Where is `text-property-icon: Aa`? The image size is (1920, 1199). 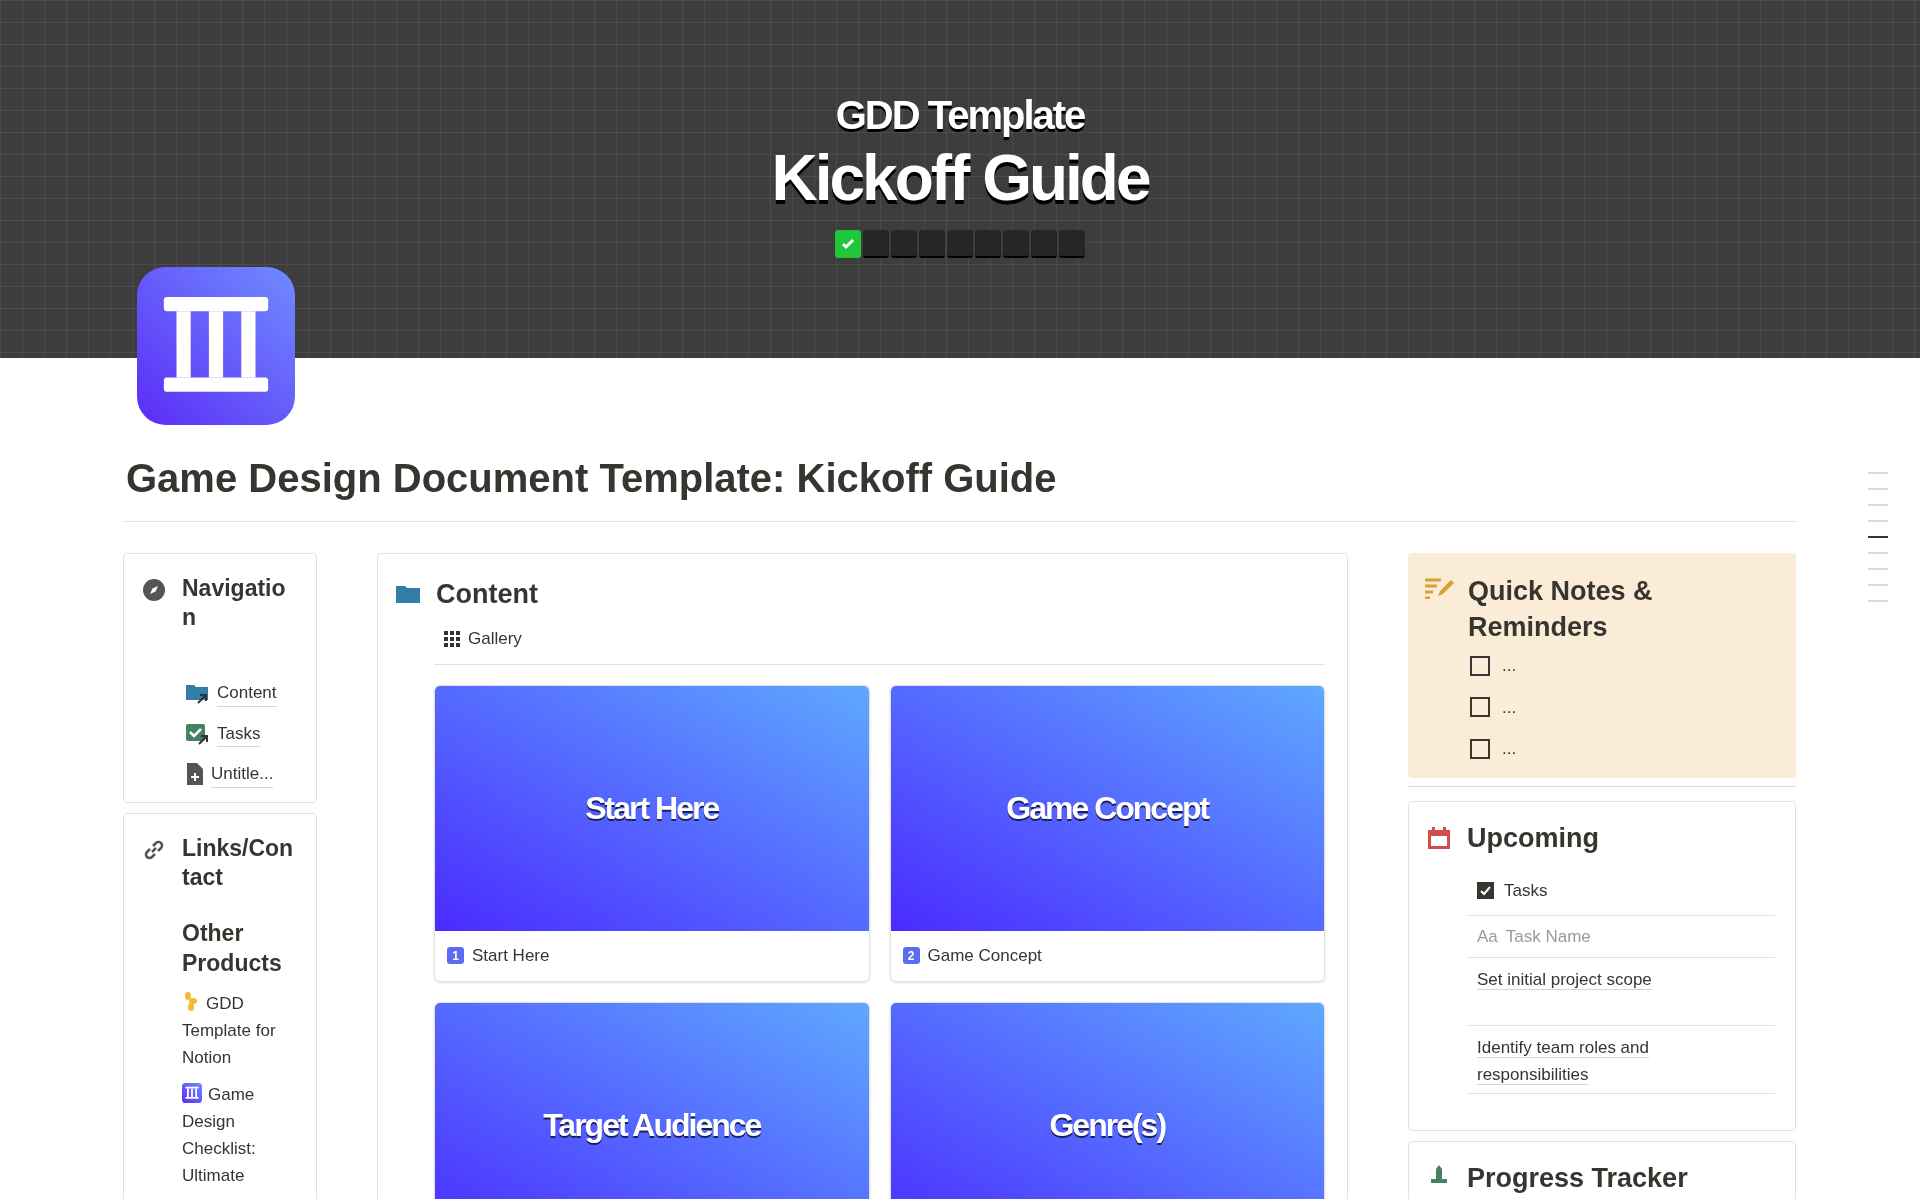
text-property-icon: Aa is located at coordinates (1487, 936).